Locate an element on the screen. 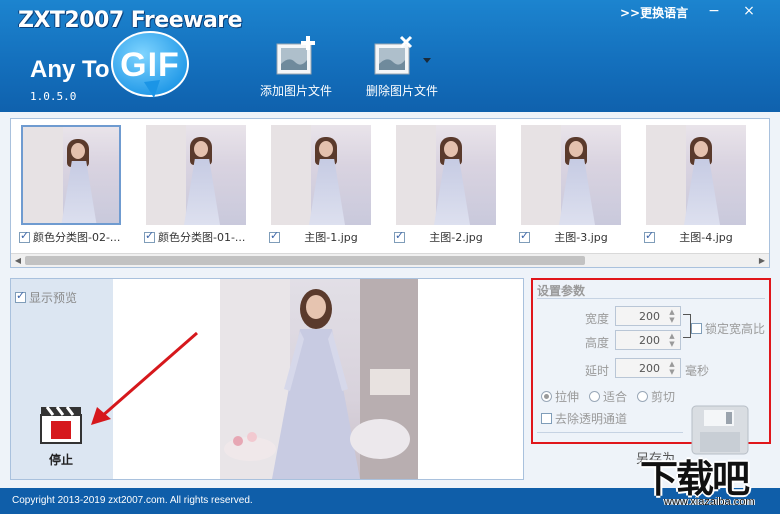 Image resolution: width=780 pixels, height=514 pixels. height-value: 200 is located at coordinates (649, 340).